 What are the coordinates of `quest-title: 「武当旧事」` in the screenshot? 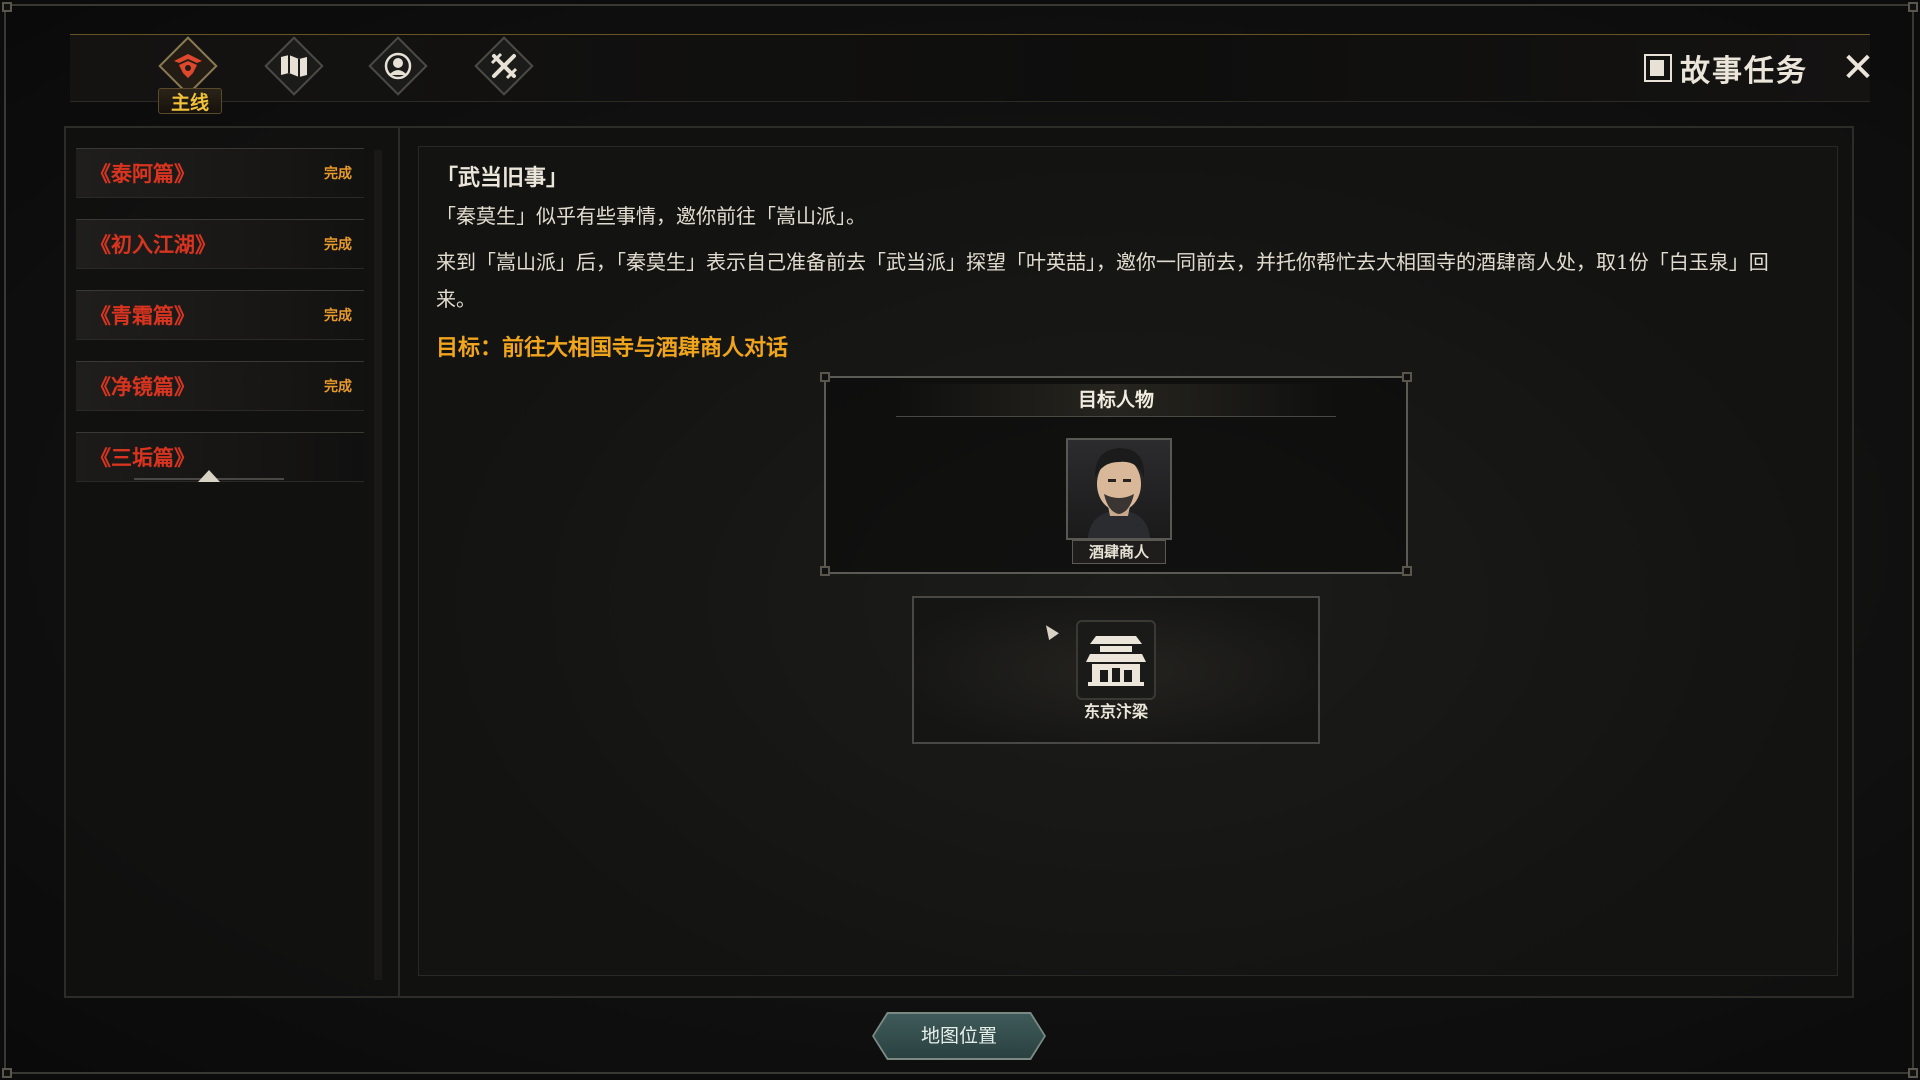 It's located at (502, 178).